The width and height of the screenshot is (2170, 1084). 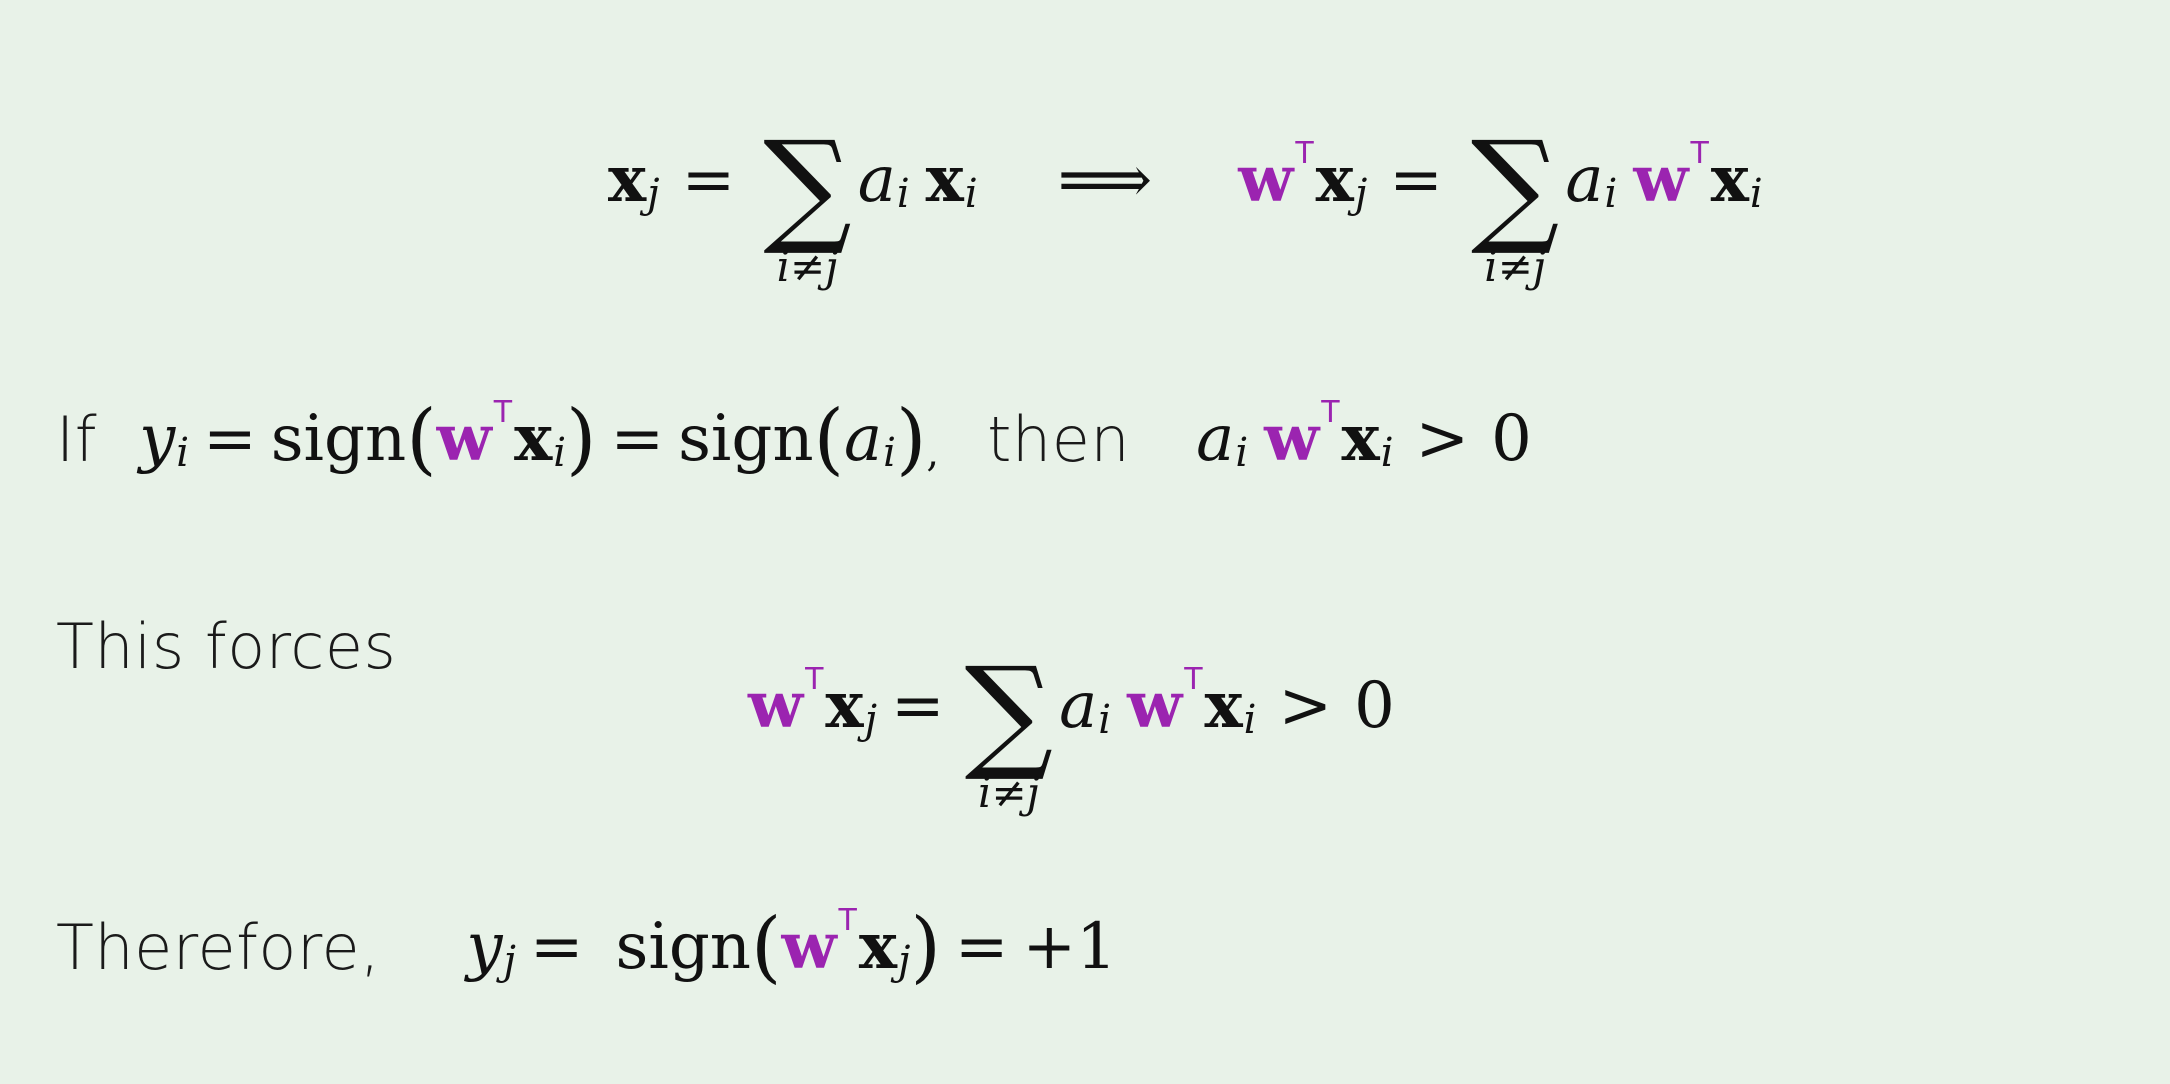 I want to click on conclusion-equation: yj = sign(w Tx j) = +1, so click(x=791, y=947).